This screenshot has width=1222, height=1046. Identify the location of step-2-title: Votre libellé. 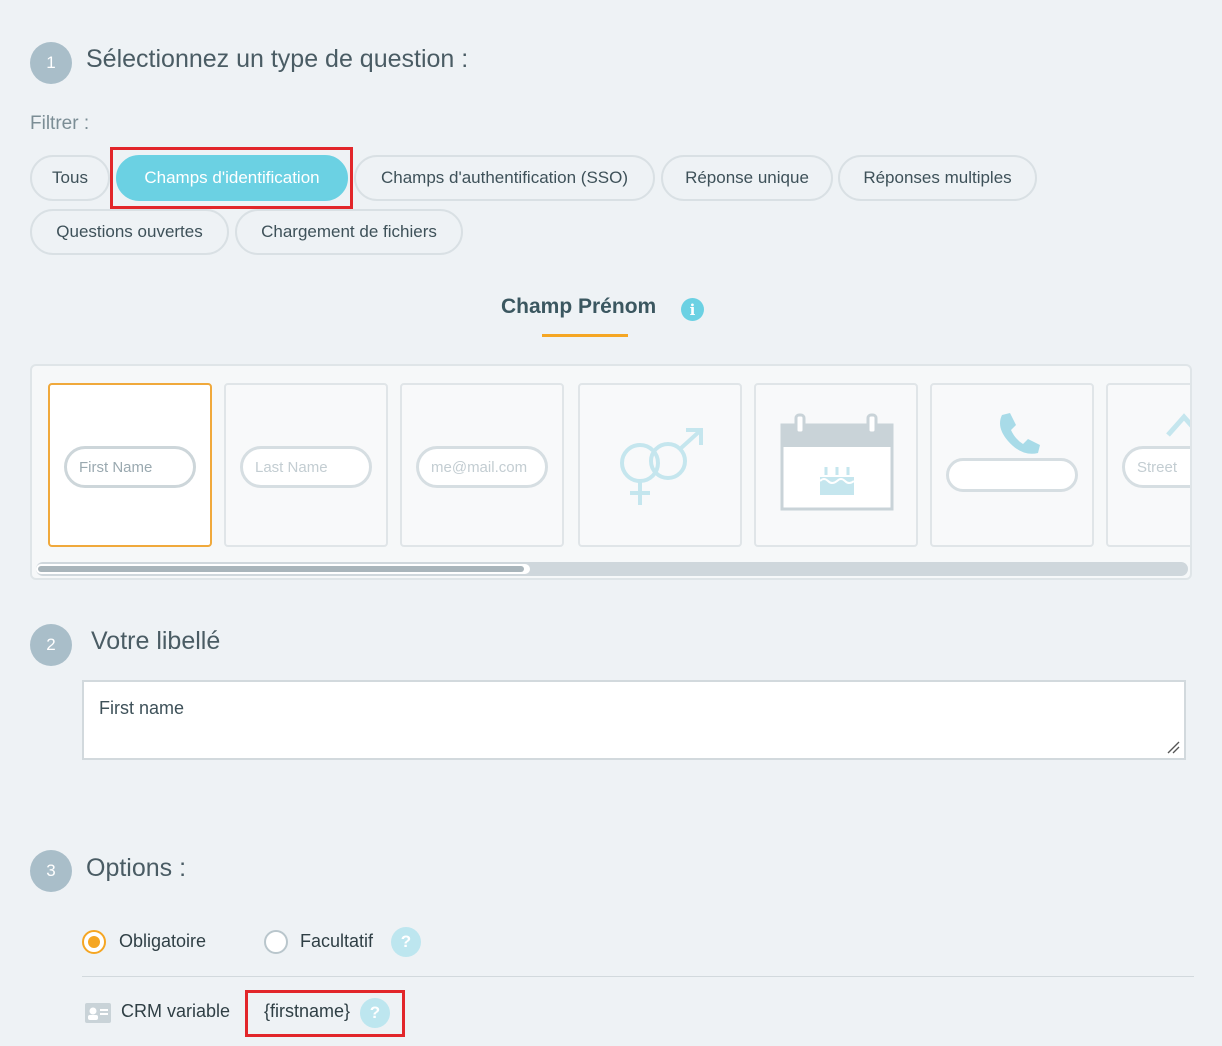
(156, 641).